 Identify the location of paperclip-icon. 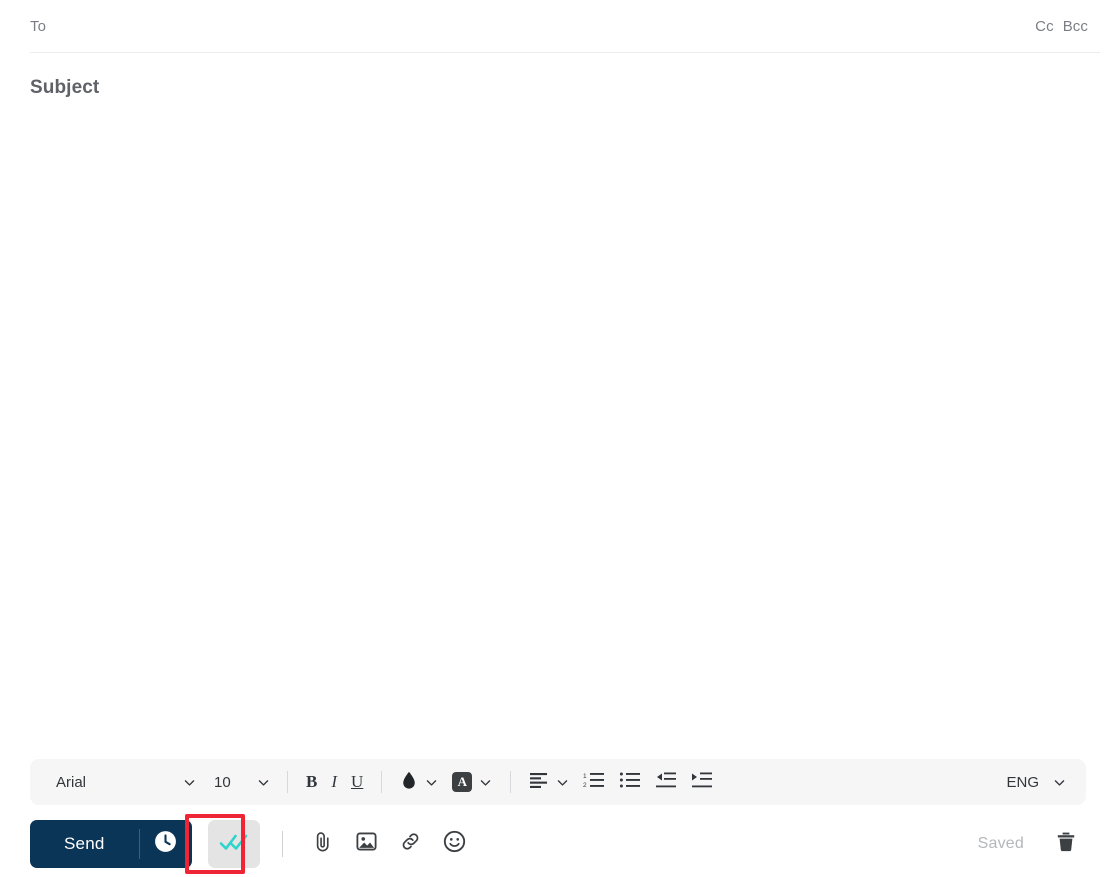
(322, 844).